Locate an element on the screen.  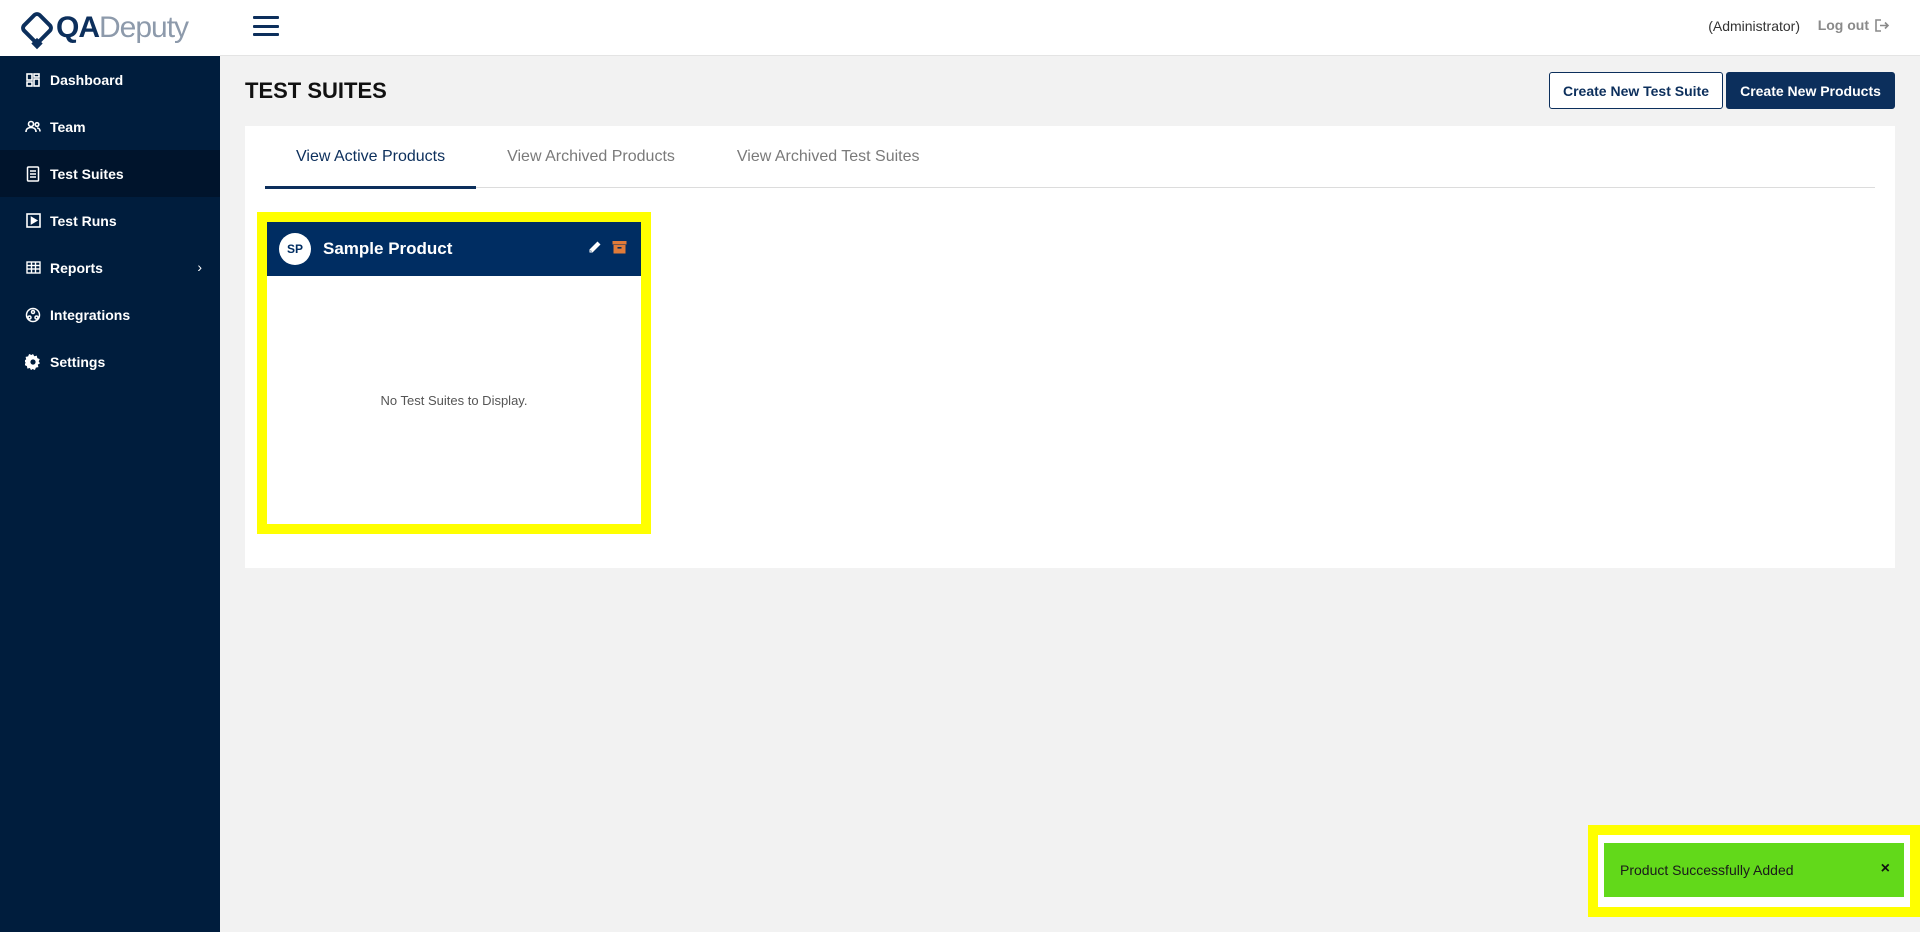
sidebar-item-team: Team is located at coordinates (110, 126).